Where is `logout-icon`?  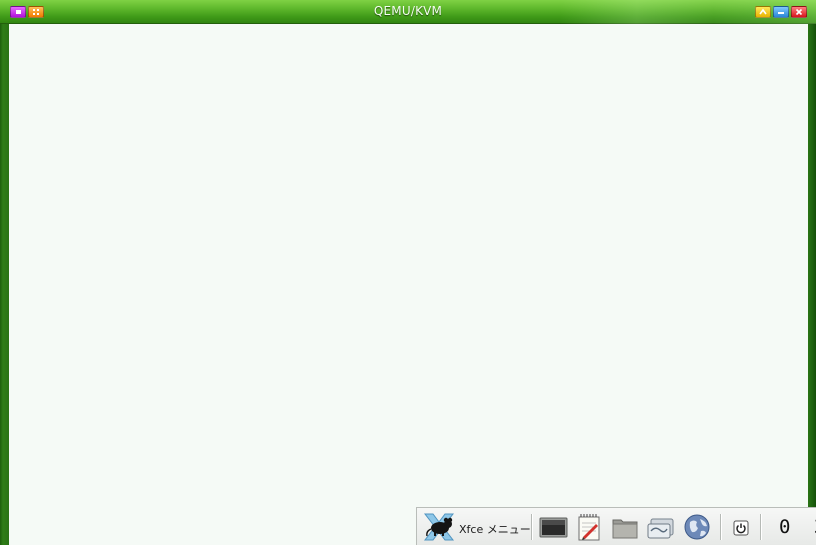 logout-icon is located at coordinates (741, 528).